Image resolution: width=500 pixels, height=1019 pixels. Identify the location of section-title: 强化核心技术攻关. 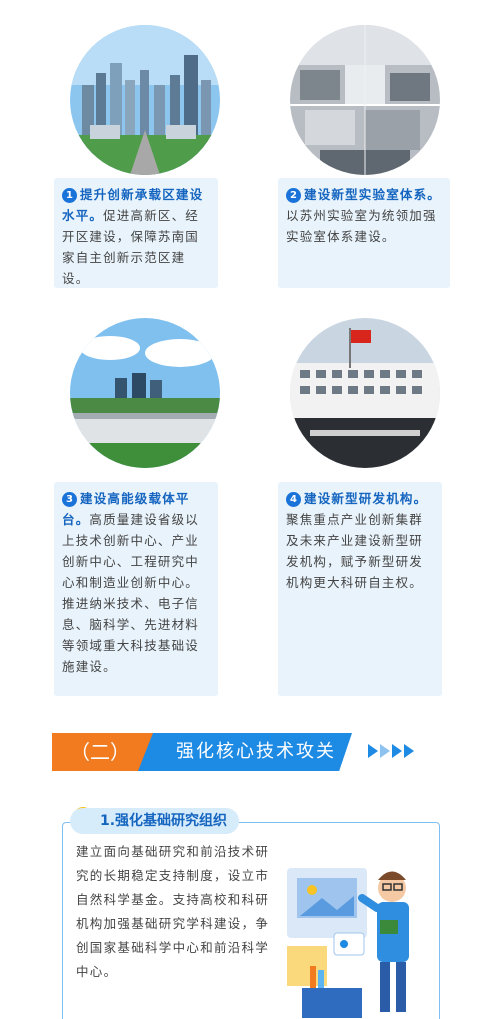
(245, 752).